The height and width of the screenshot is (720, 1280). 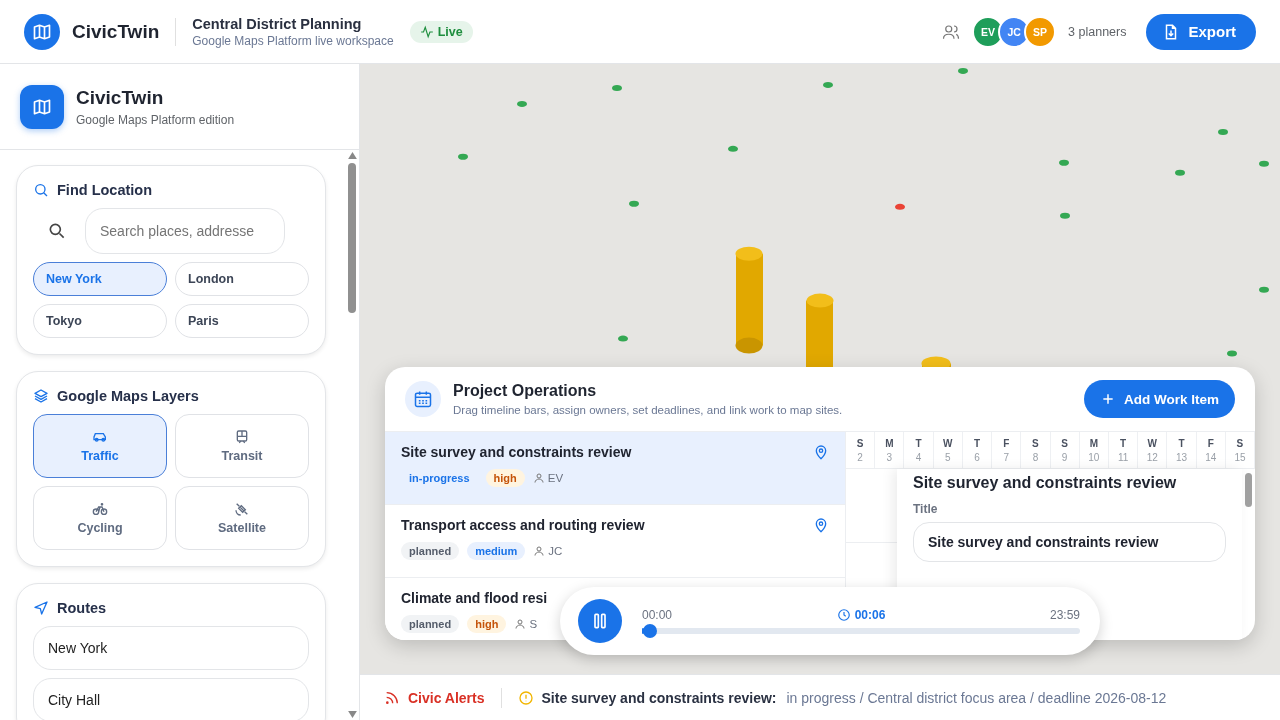 I want to click on layer-toggle: Traffic, so click(x=100, y=446).